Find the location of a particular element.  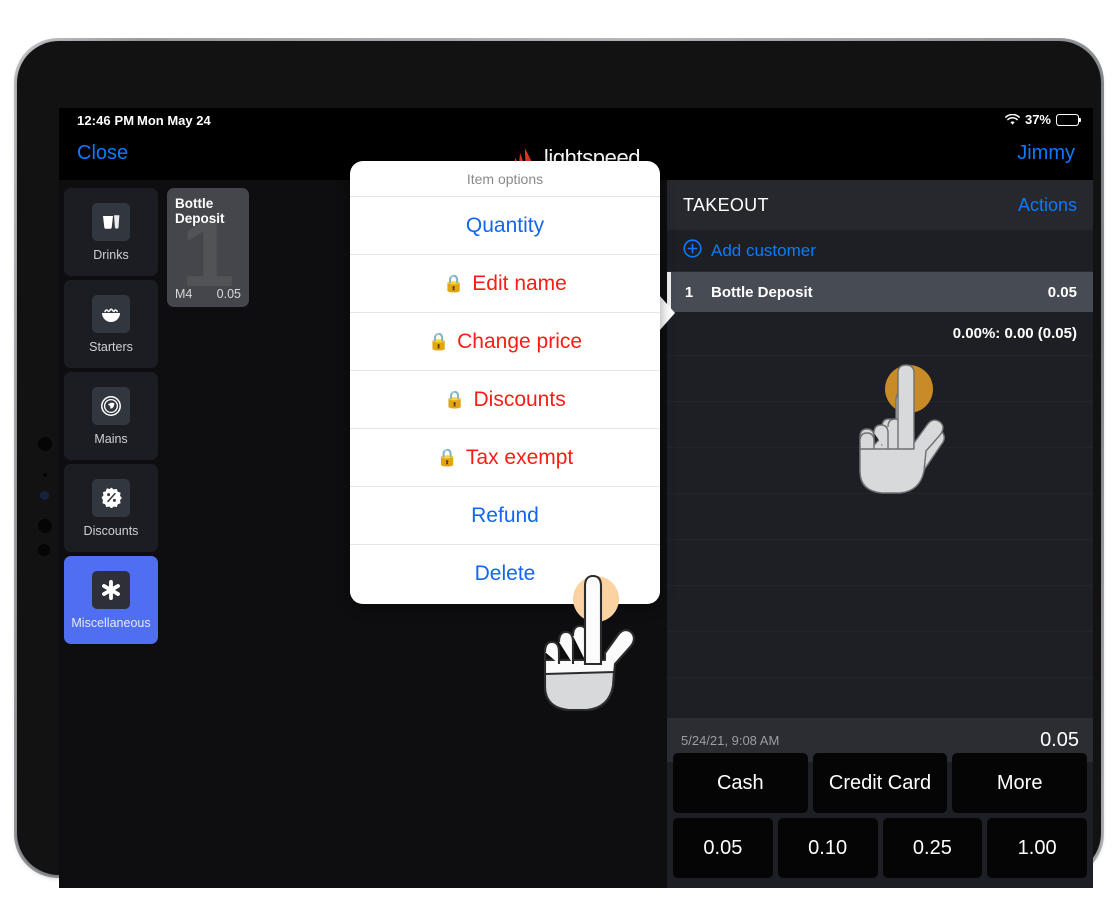

device-indicator-light is located at coordinates (44, 495).